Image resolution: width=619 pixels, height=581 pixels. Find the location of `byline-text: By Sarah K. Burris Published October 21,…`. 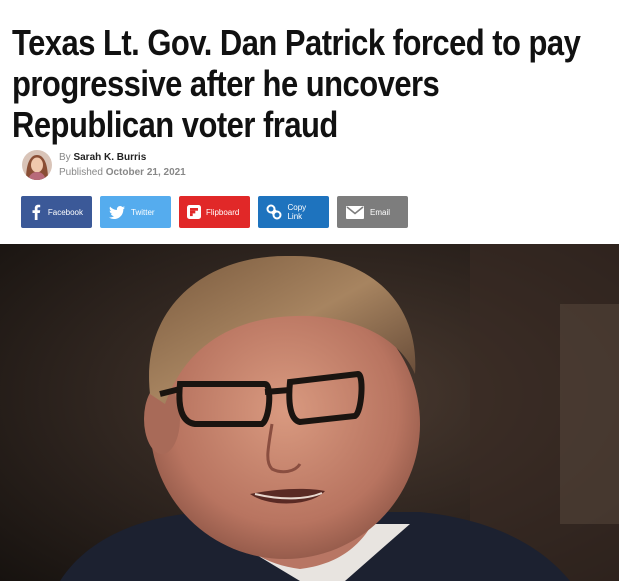

byline-text: By Sarah K. Burris Published October 21,… is located at coordinates (122, 165).